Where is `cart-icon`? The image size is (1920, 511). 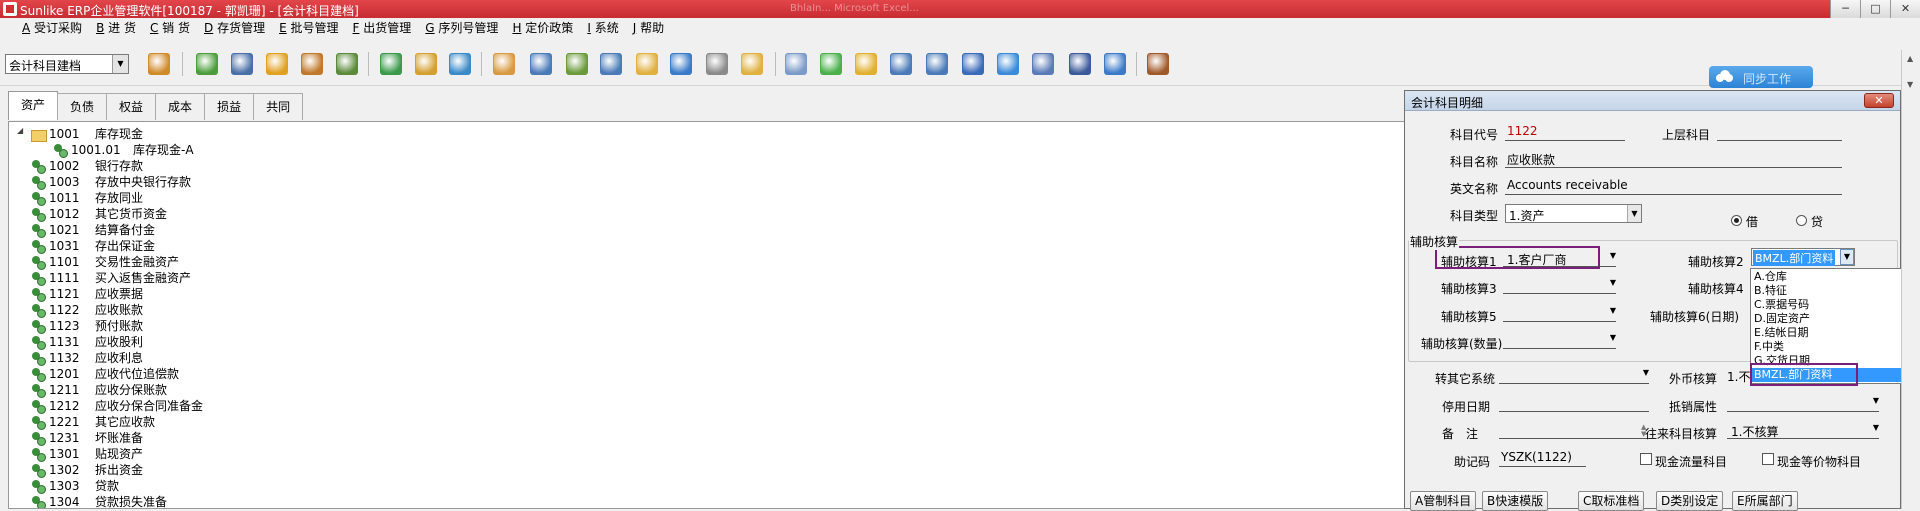
cart-icon is located at coordinates (460, 64).